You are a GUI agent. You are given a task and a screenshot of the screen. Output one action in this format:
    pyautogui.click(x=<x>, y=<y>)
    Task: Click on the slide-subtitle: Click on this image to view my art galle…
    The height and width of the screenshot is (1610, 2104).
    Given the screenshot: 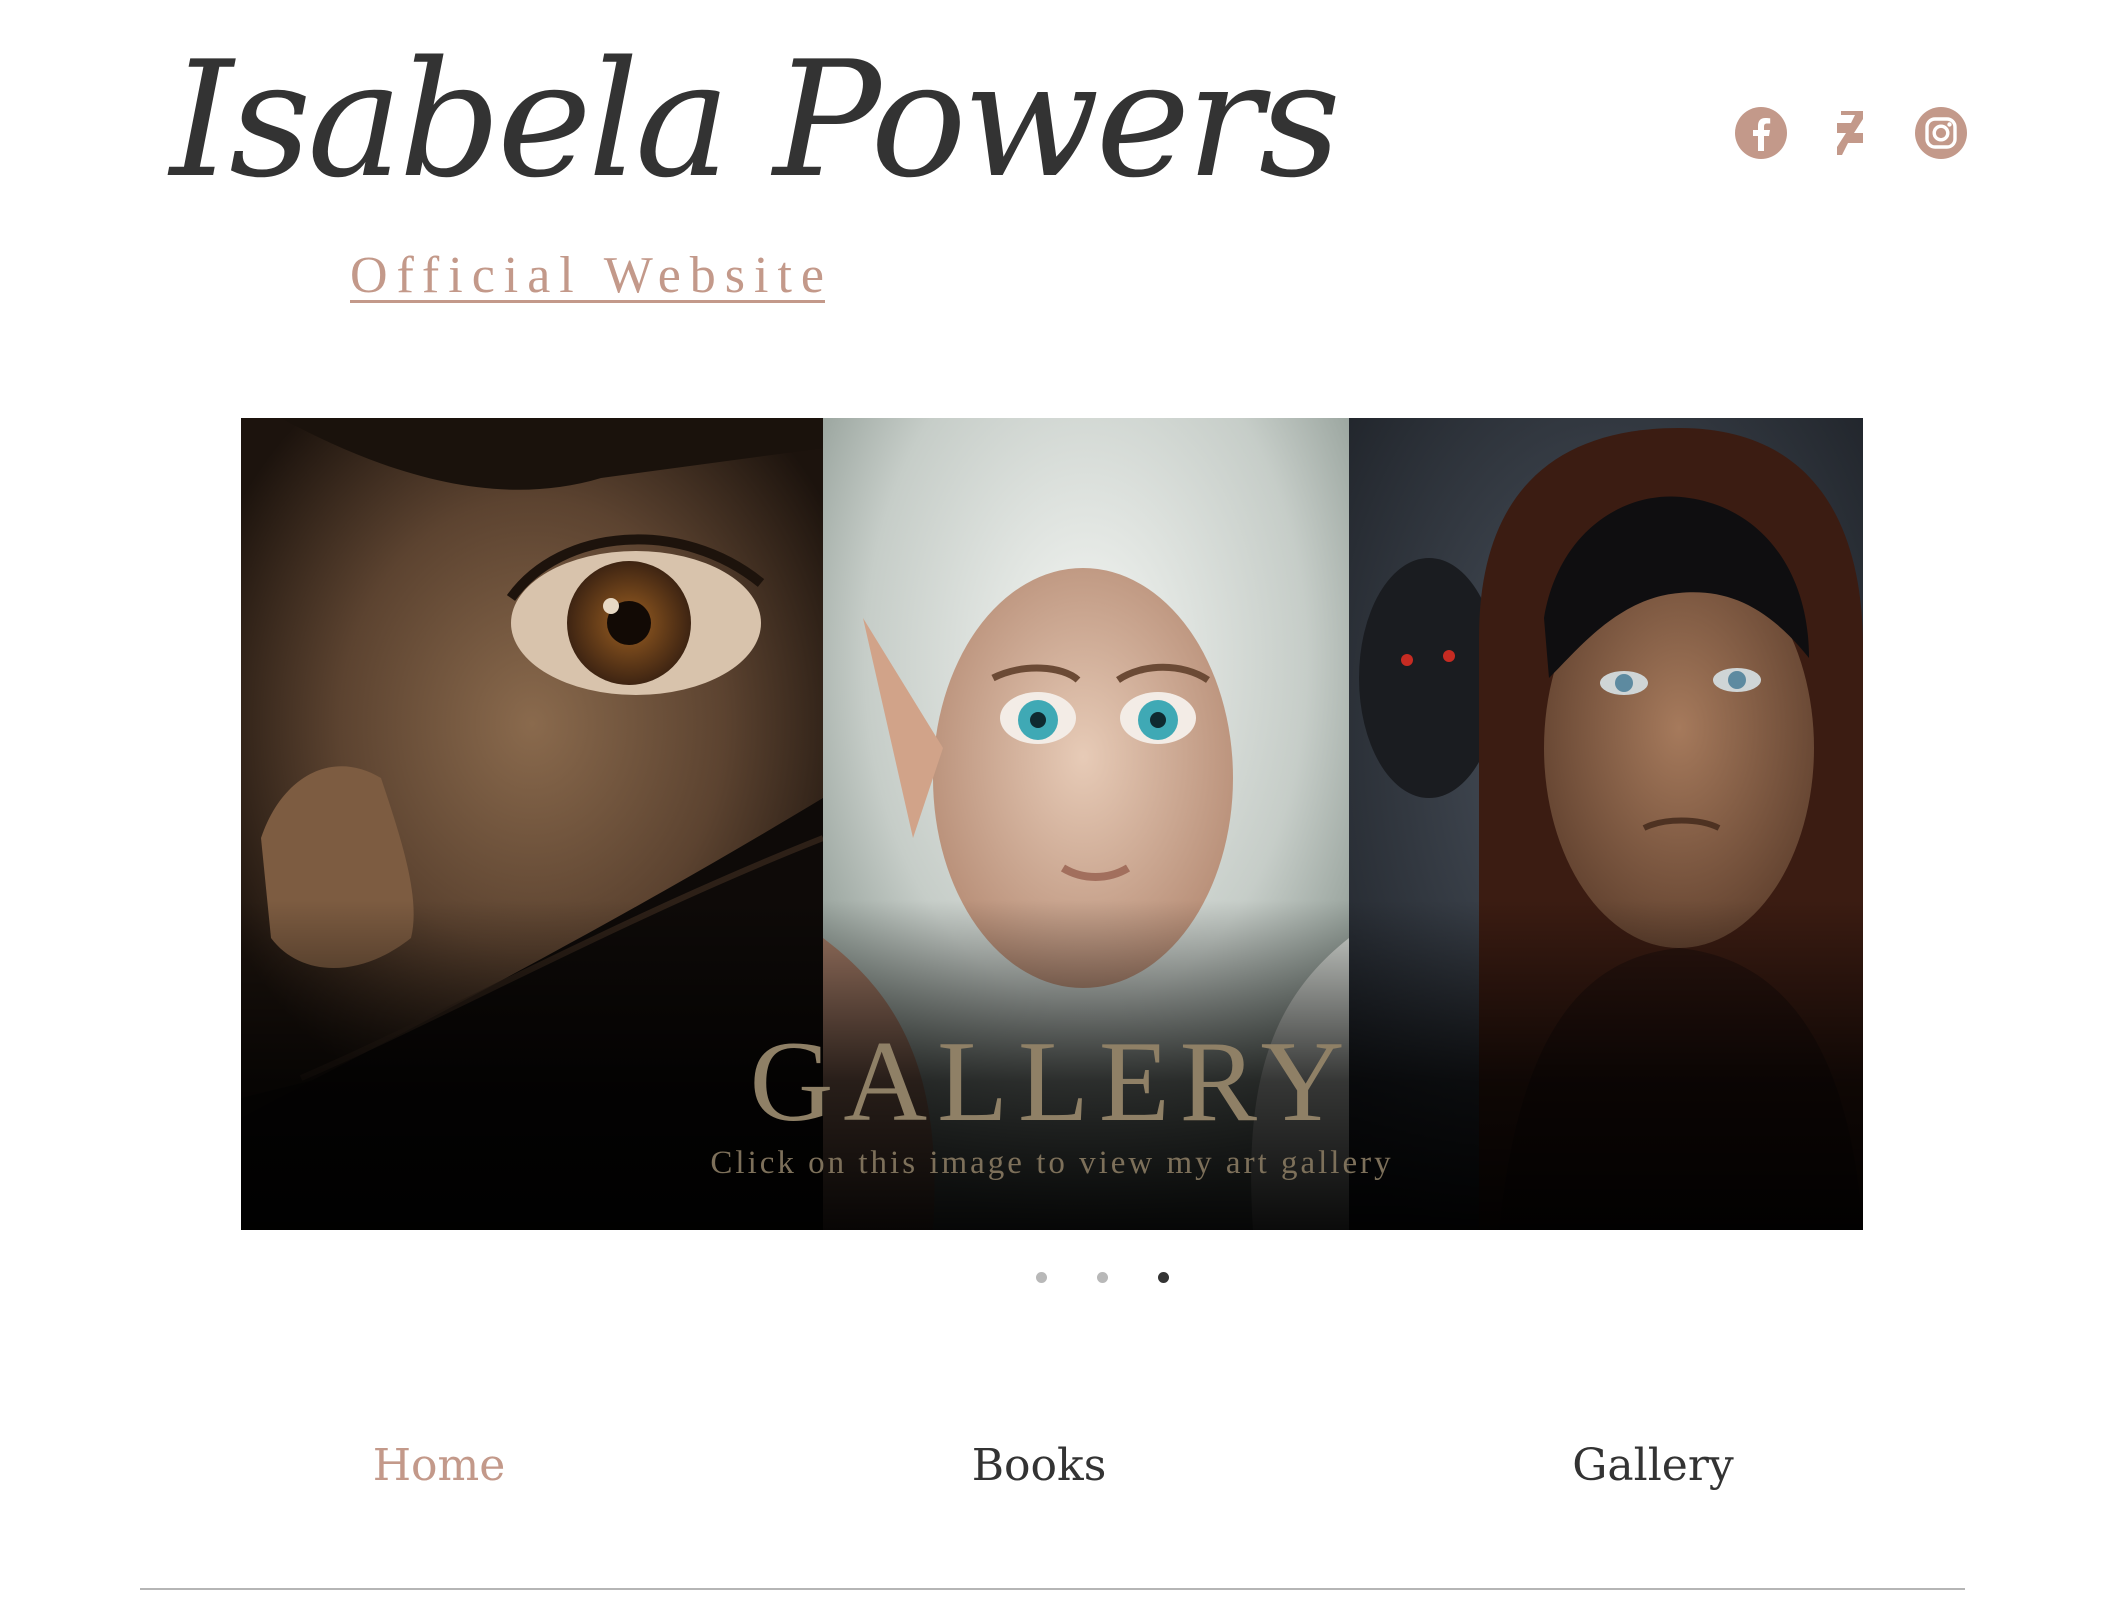 What is the action you would take?
    pyautogui.click(x=1052, y=1163)
    